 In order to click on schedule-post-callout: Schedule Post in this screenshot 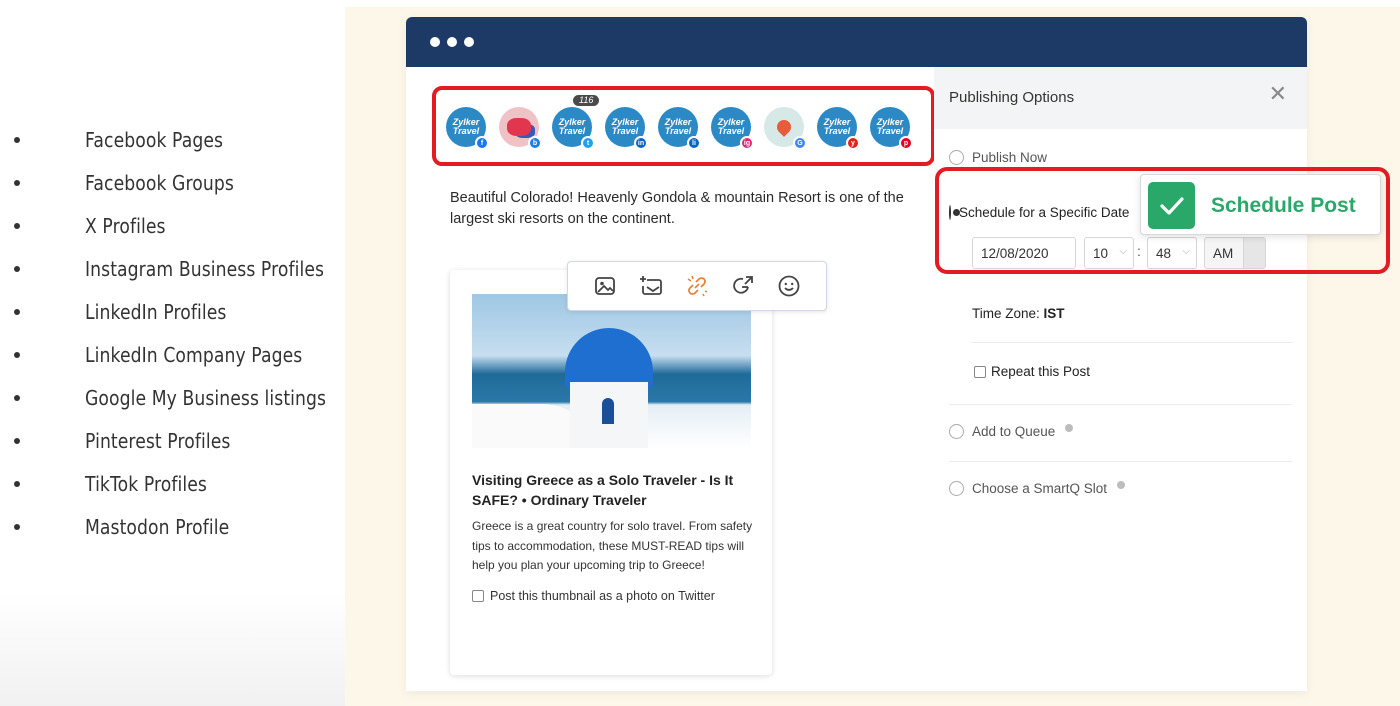, I will do `click(1260, 204)`.